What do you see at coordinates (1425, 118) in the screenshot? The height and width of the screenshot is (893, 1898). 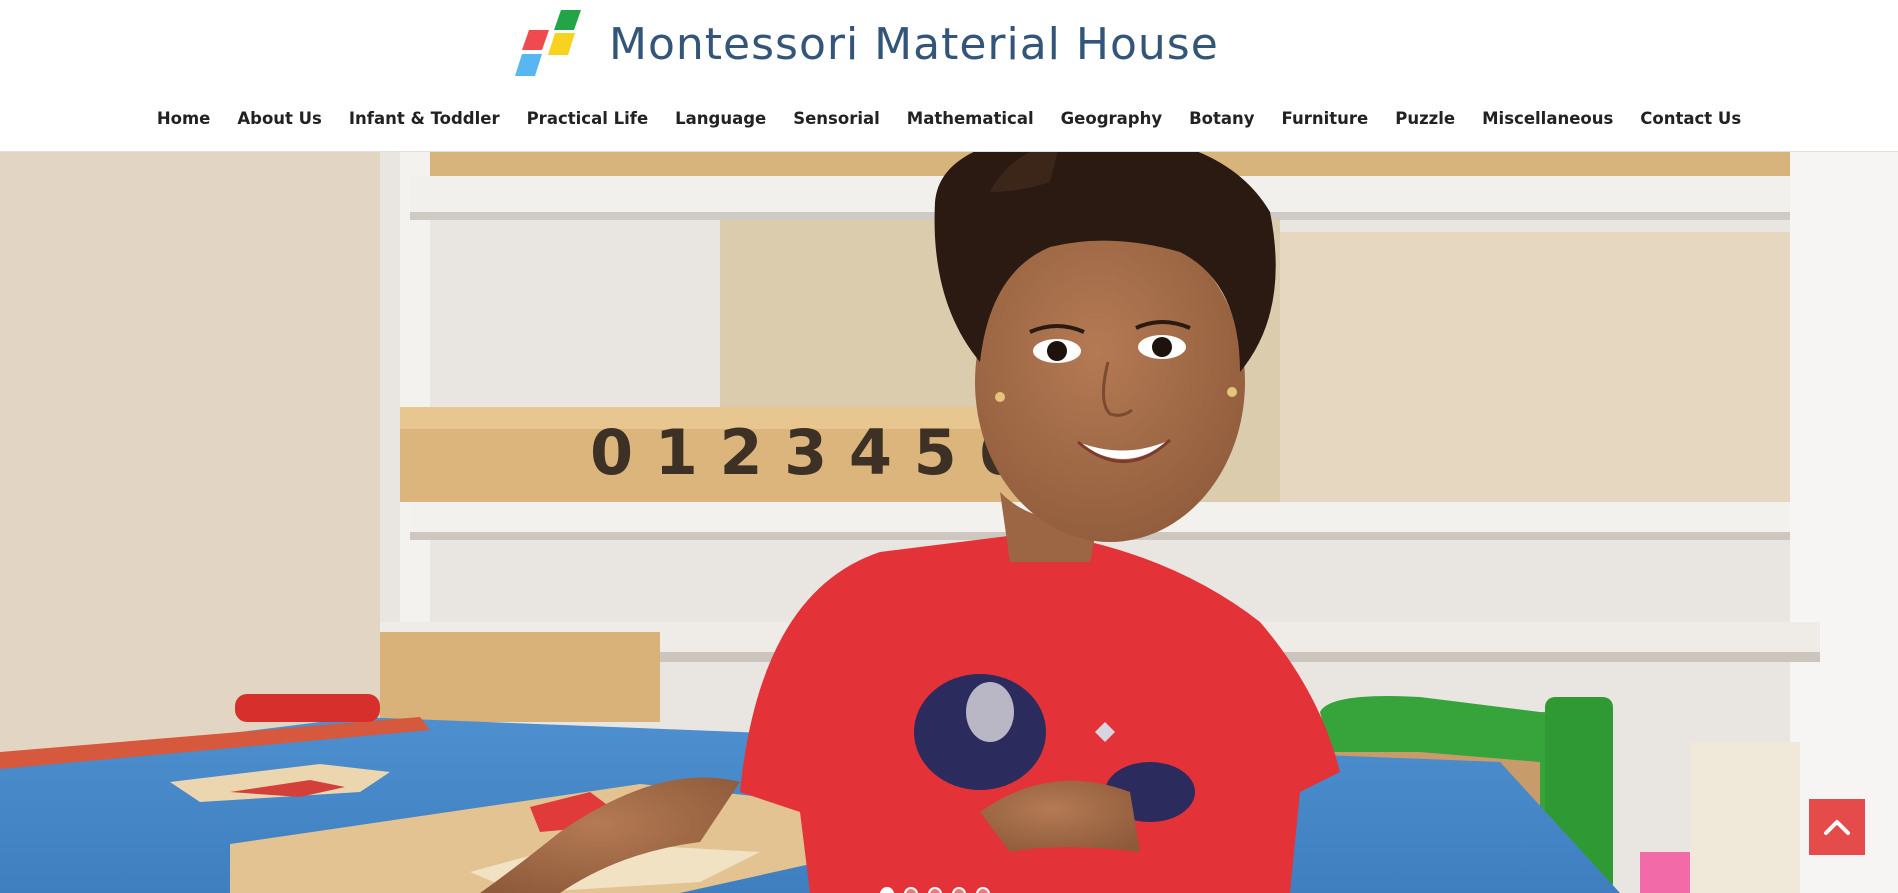 I see `nav-puzzle: Puzzle` at bounding box center [1425, 118].